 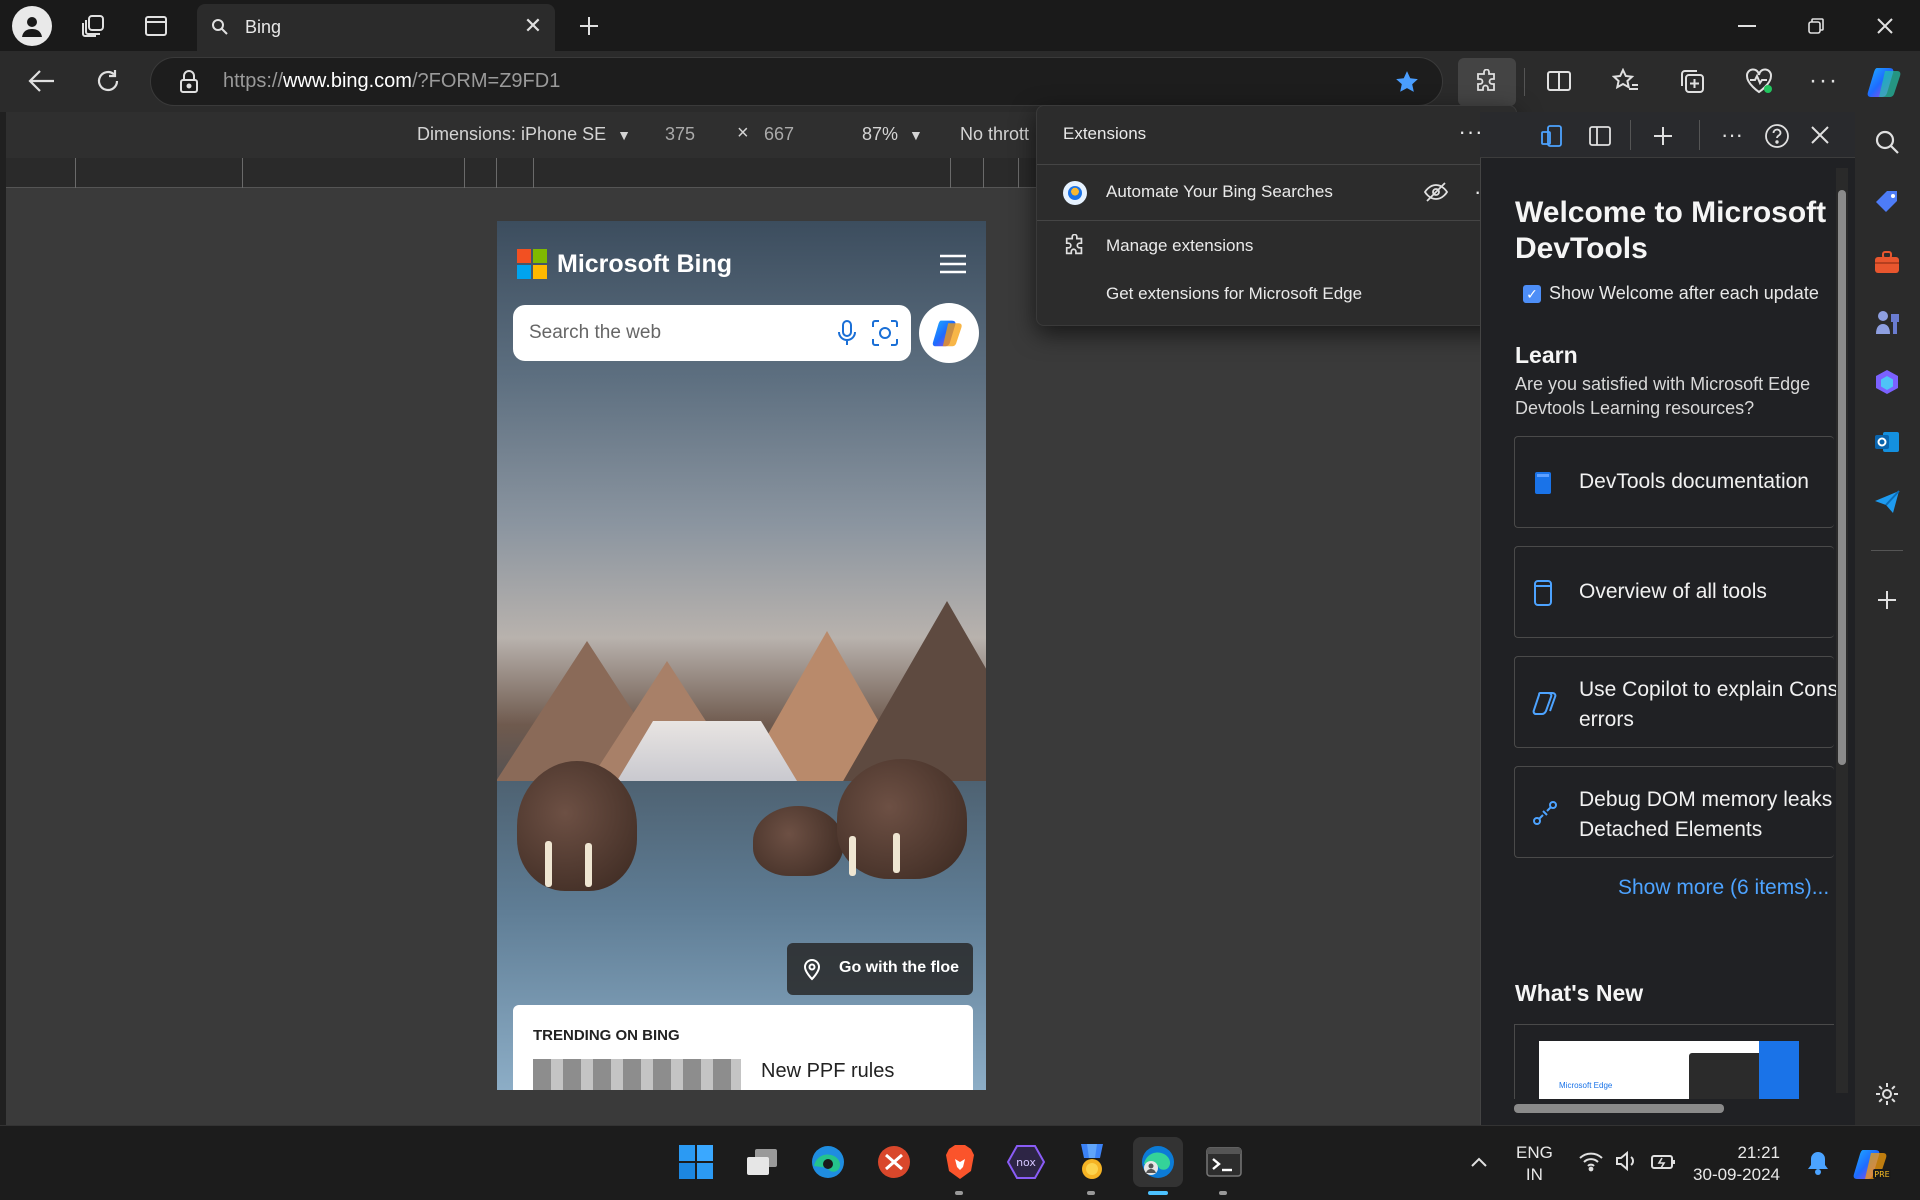 What do you see at coordinates (32, 26) in the screenshot?
I see `profile-avatar` at bounding box center [32, 26].